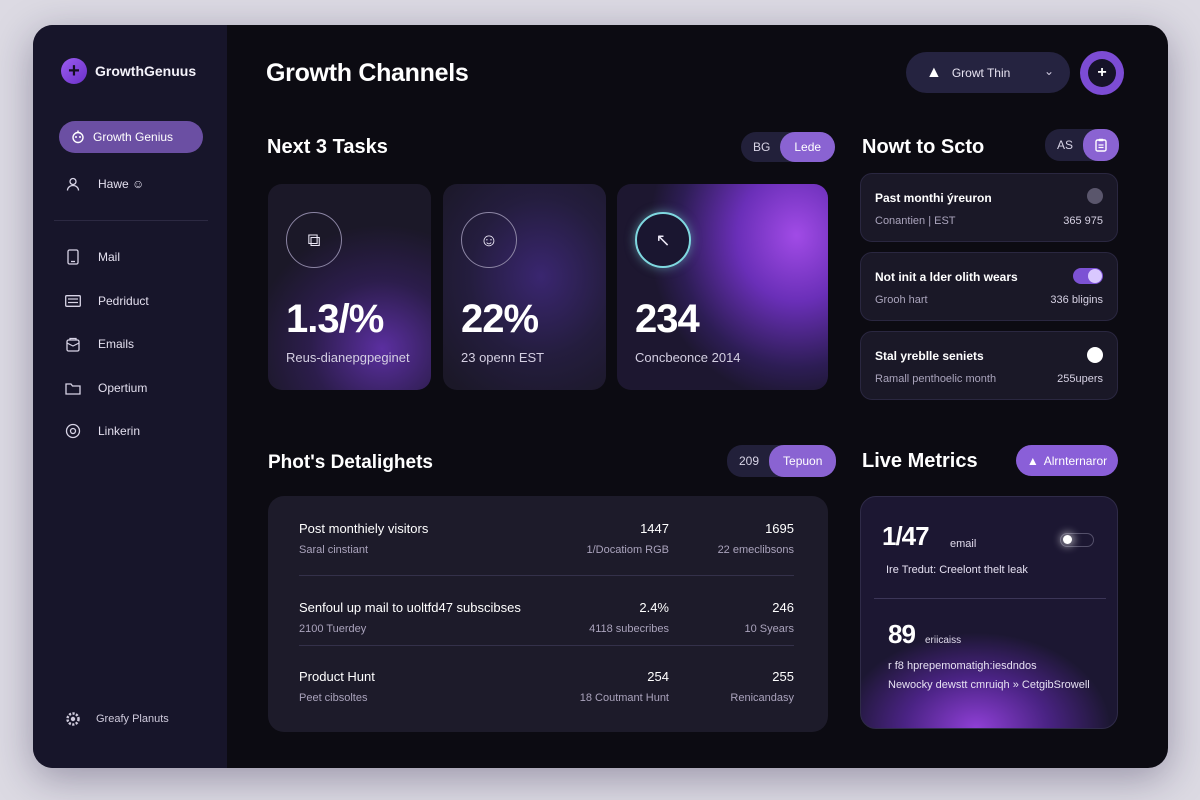 Image resolution: width=1200 pixels, height=800 pixels. I want to click on task-label: 23 openn EST, so click(503, 357).